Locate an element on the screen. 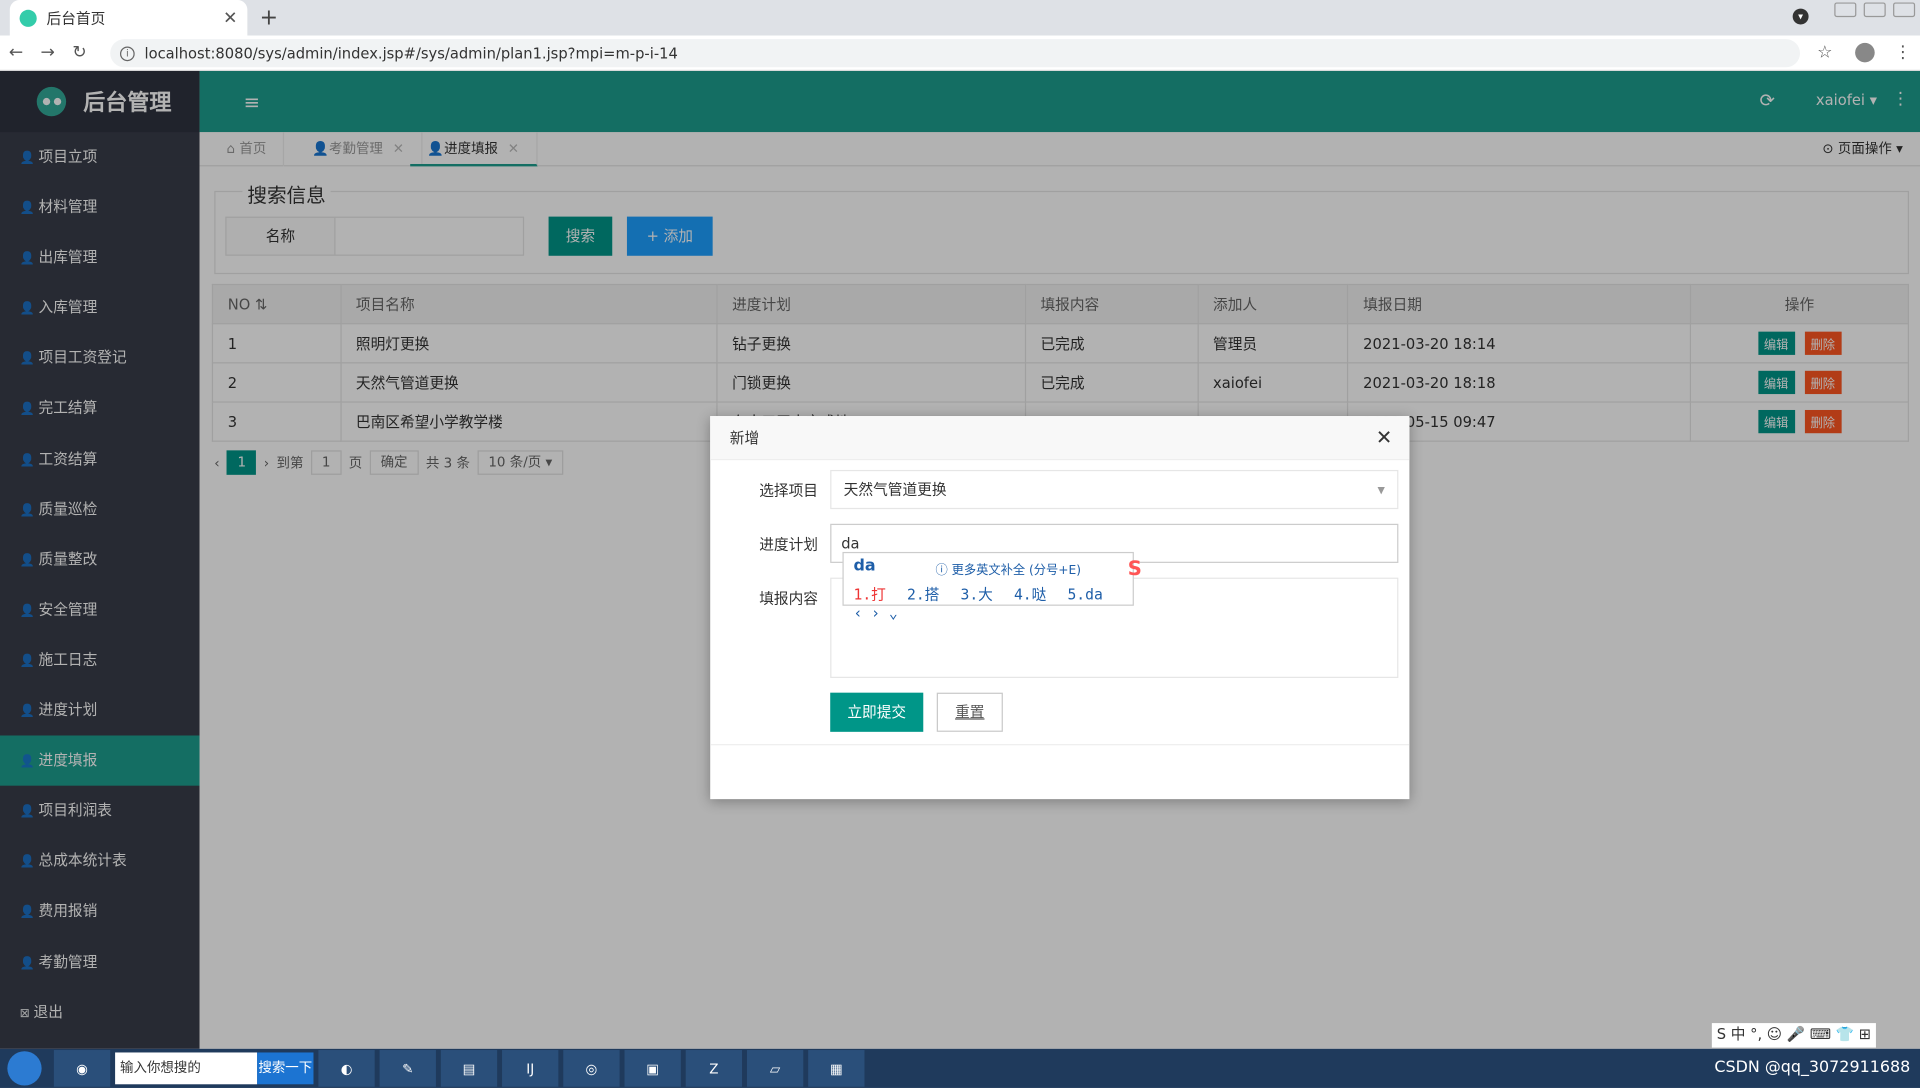 The height and width of the screenshot is (1088, 1920). ime-candidates: 1.打 2.搭 3.大 4.哒 5.da ‹ › ⌄ is located at coordinates (992, 603).